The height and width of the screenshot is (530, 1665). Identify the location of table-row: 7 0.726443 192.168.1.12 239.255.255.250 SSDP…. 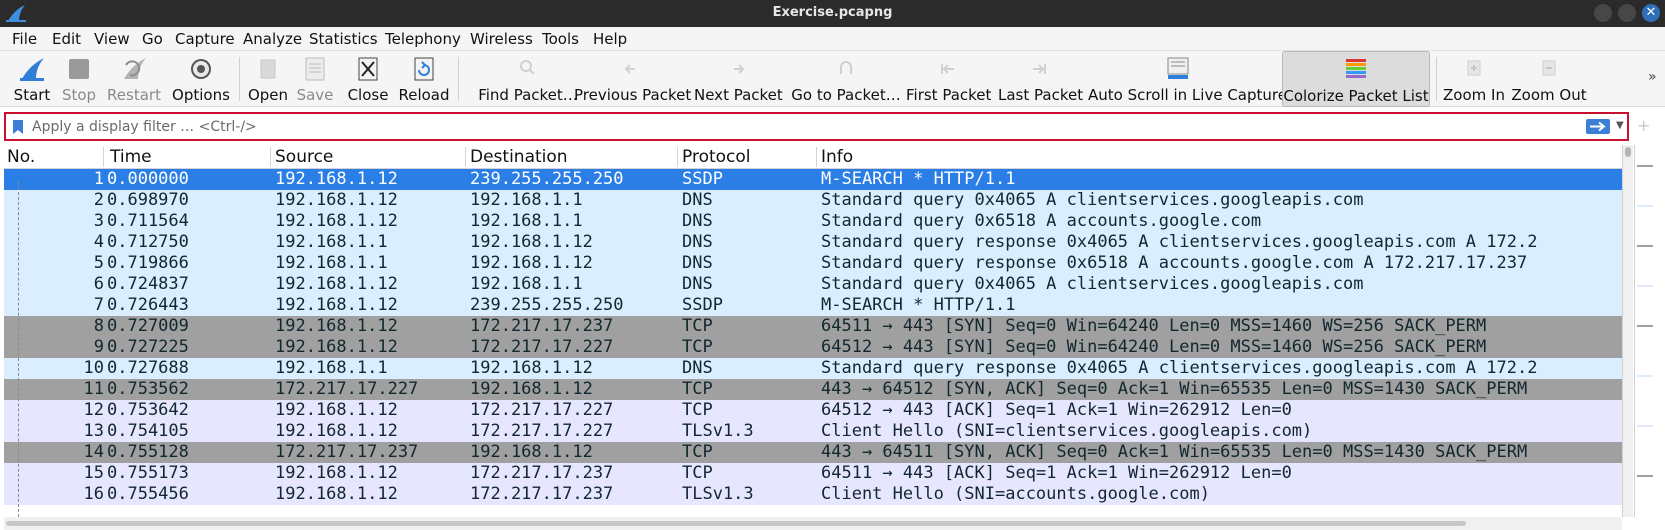
(813, 305).